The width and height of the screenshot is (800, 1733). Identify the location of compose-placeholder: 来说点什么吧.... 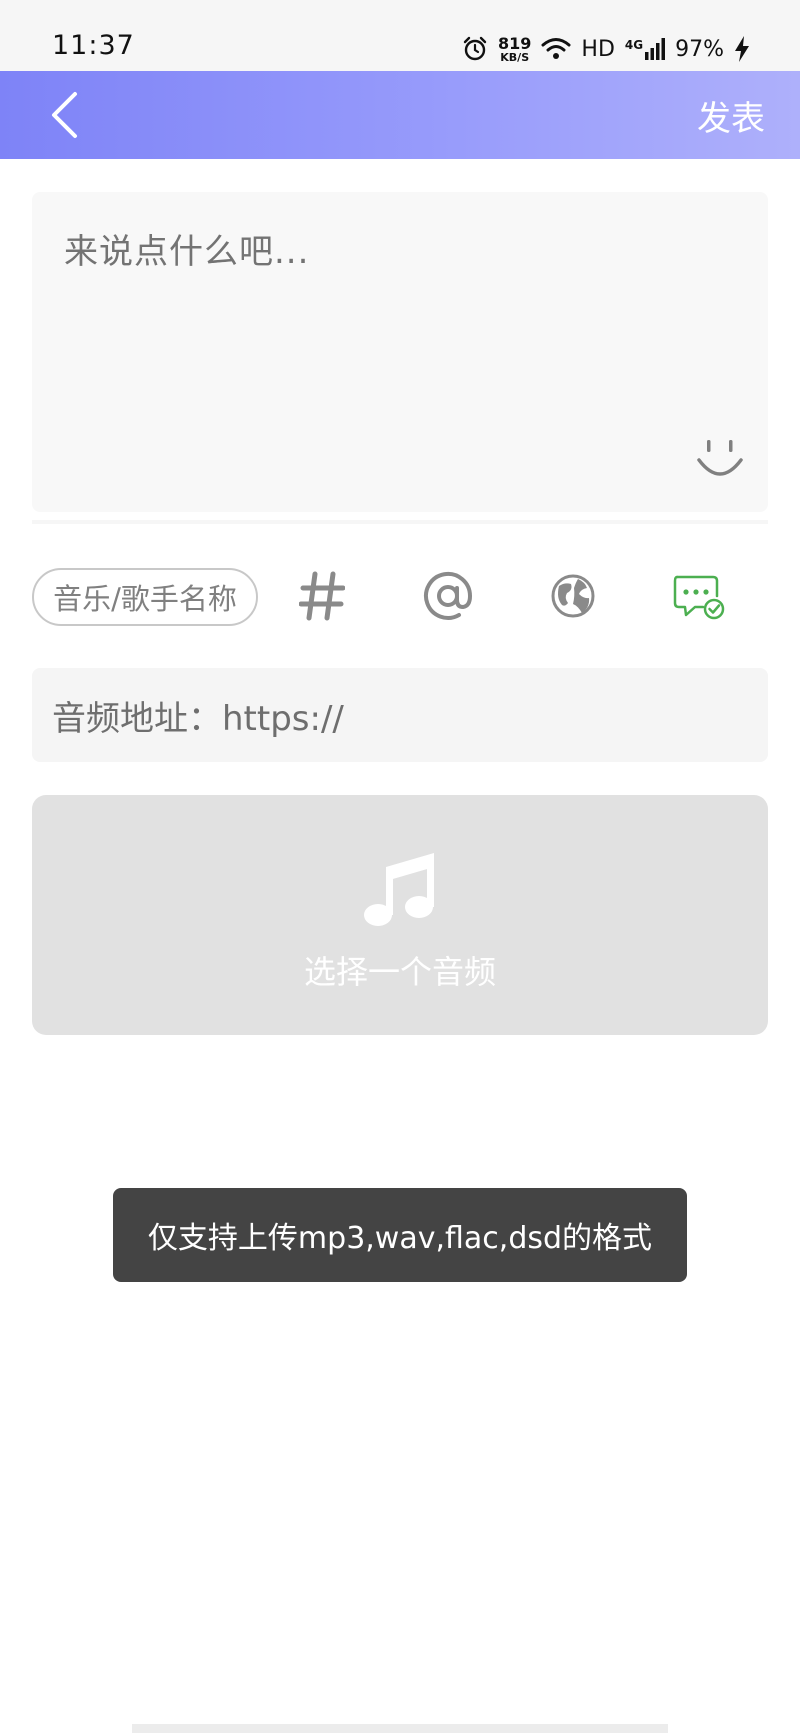
(187, 252).